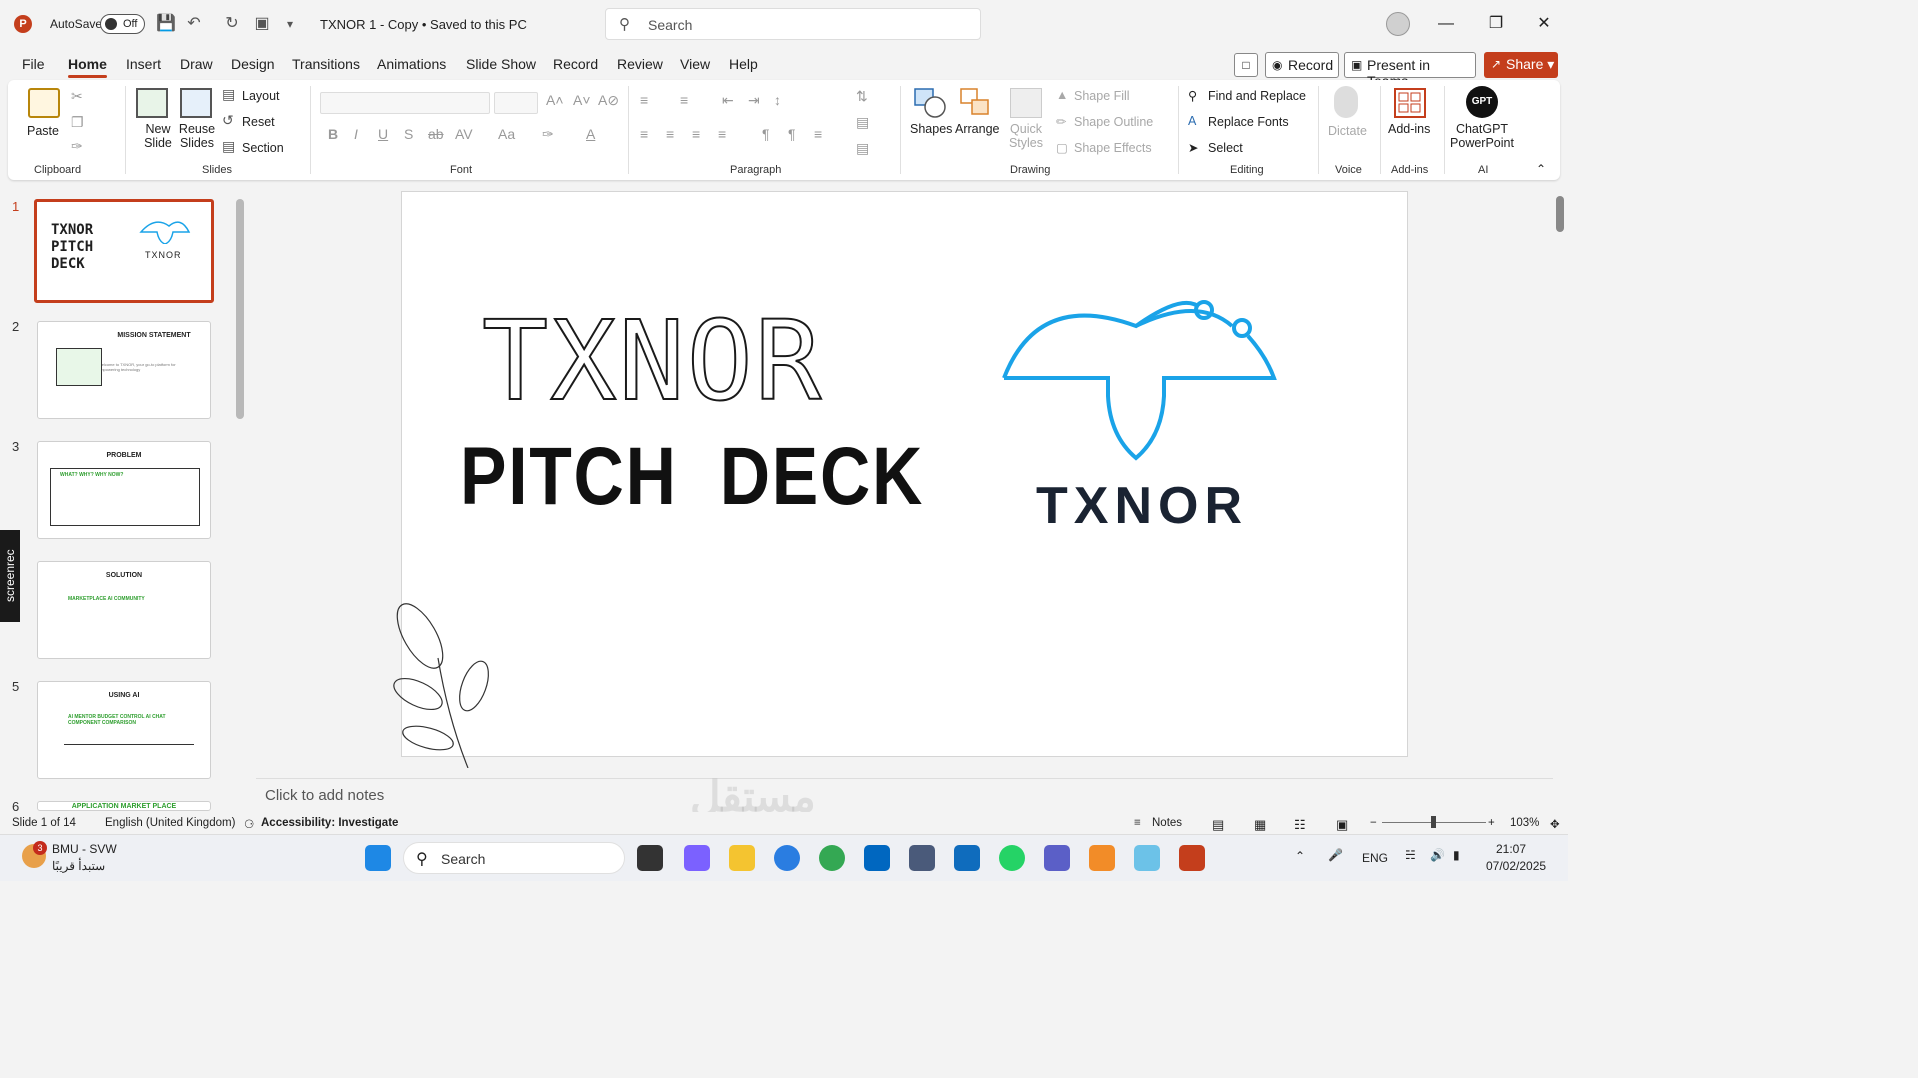 This screenshot has height=1078, width=1918. I want to click on edge-icon, so click(787, 858).